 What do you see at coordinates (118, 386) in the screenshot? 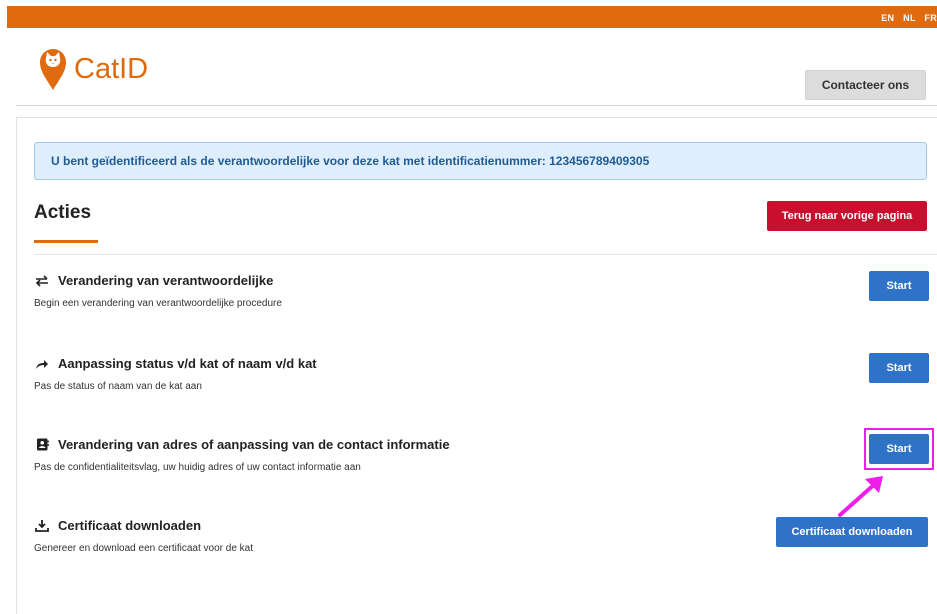
I see `action-description: Pas de status of naam van de kat aan` at bounding box center [118, 386].